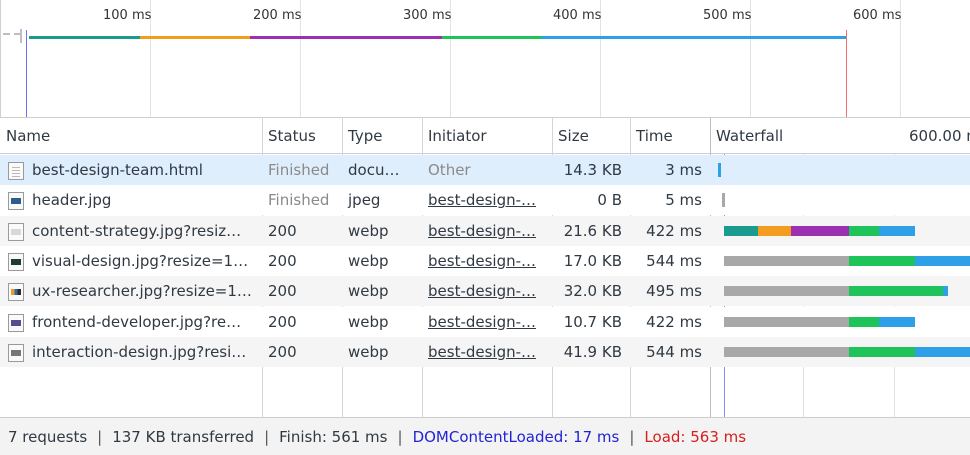 This screenshot has width=970, height=455. What do you see at coordinates (277, 15) in the screenshot?
I see `overview-tick-label: 200 ms` at bounding box center [277, 15].